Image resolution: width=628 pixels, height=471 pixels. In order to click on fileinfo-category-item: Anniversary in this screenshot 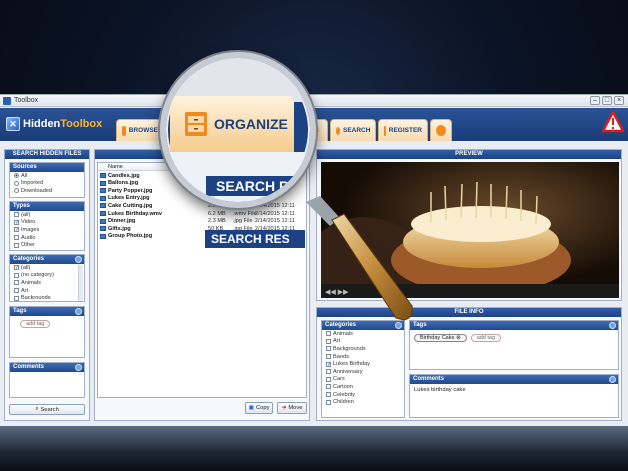, I will do `click(363, 372)`.